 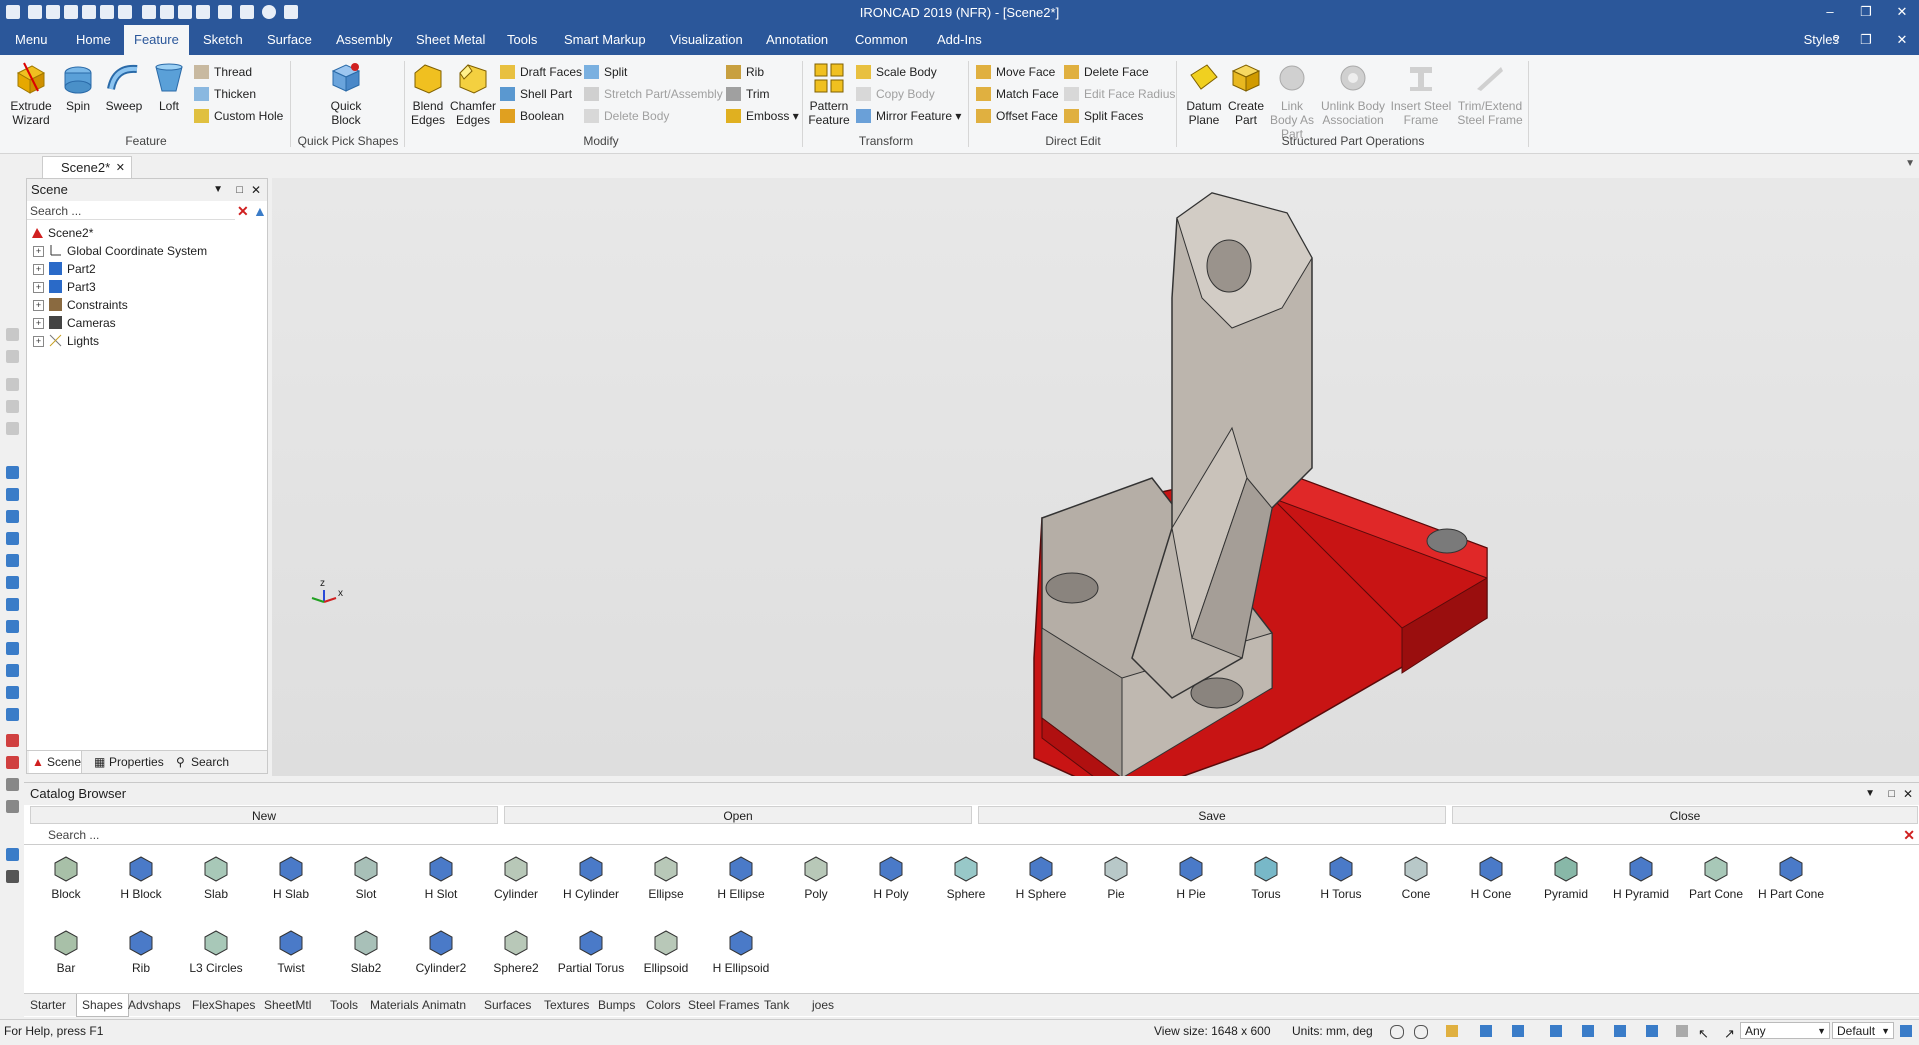 What do you see at coordinates (1416, 877) in the screenshot?
I see `catalog-shape-item: Cone` at bounding box center [1416, 877].